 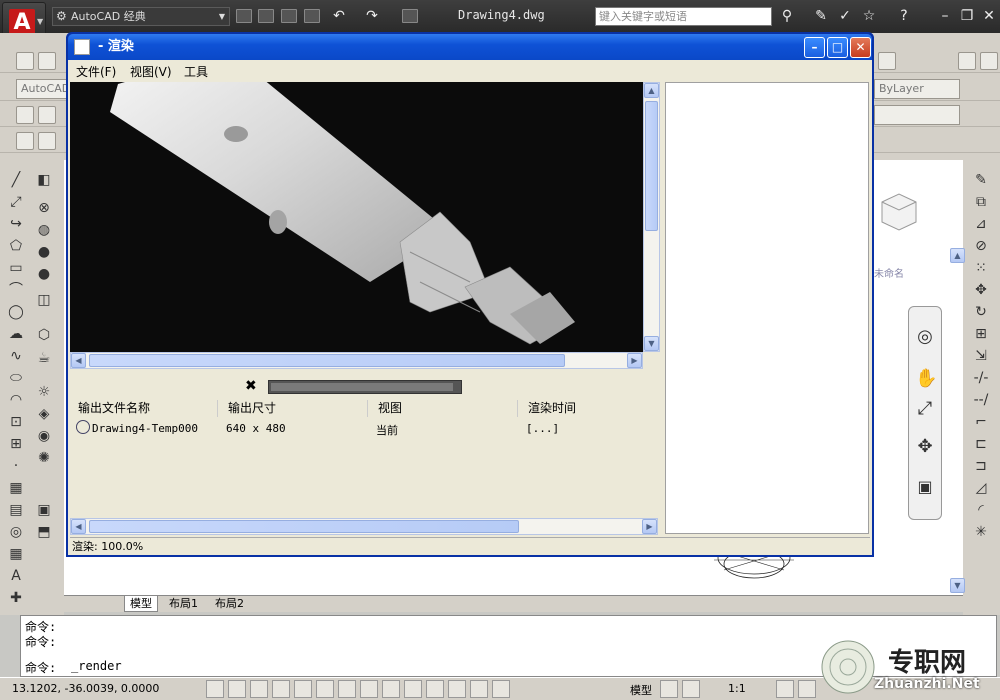 I want to click on snap-icon, so click(x=237, y=689).